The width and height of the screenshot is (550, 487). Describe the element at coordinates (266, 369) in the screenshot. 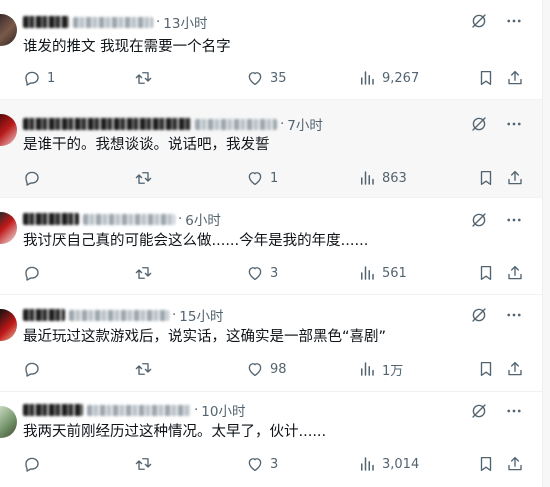

I see `like-button: 98` at that location.